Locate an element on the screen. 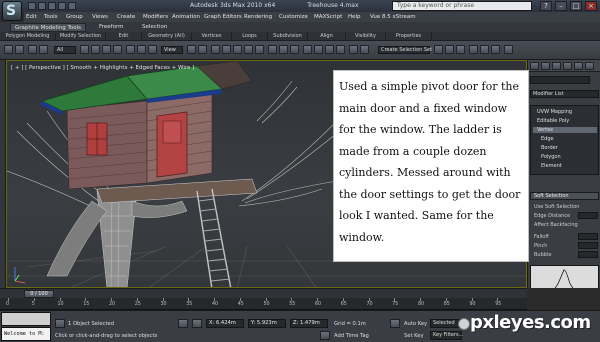  menu-help: Help is located at coordinates (354, 17).